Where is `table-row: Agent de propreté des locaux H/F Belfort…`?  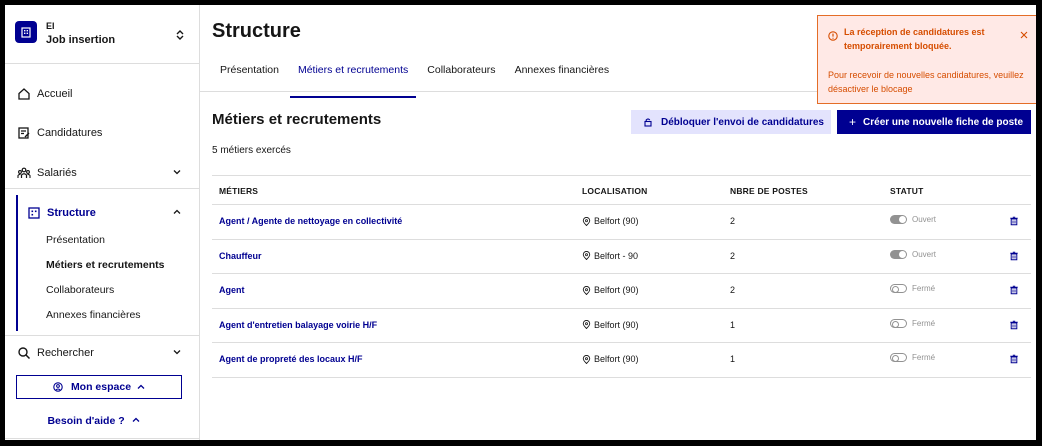 table-row: Agent de propreté des locaux H/F Belfort… is located at coordinates (621, 360).